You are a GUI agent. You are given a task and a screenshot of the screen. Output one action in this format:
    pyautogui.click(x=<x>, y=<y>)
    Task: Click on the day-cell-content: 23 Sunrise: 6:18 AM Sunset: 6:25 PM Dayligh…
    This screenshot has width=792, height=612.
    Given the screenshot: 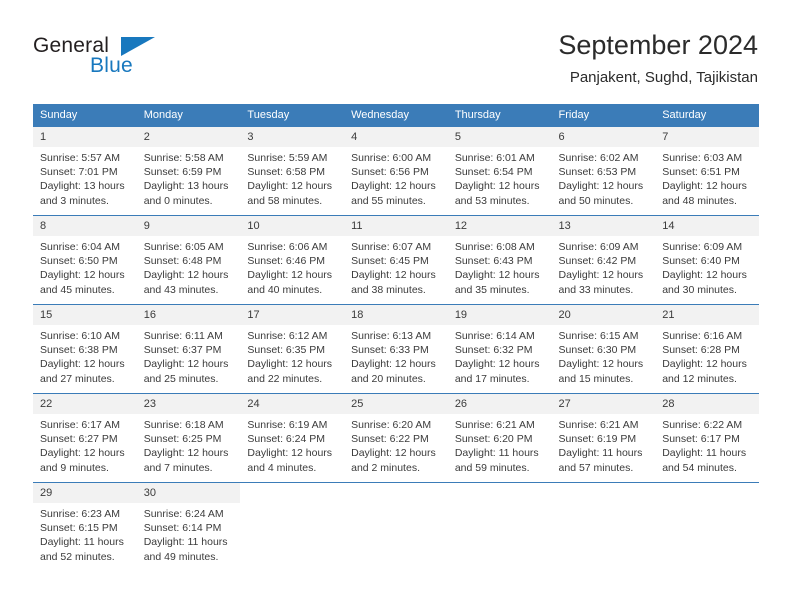 What is the action you would take?
    pyautogui.click(x=188, y=438)
    